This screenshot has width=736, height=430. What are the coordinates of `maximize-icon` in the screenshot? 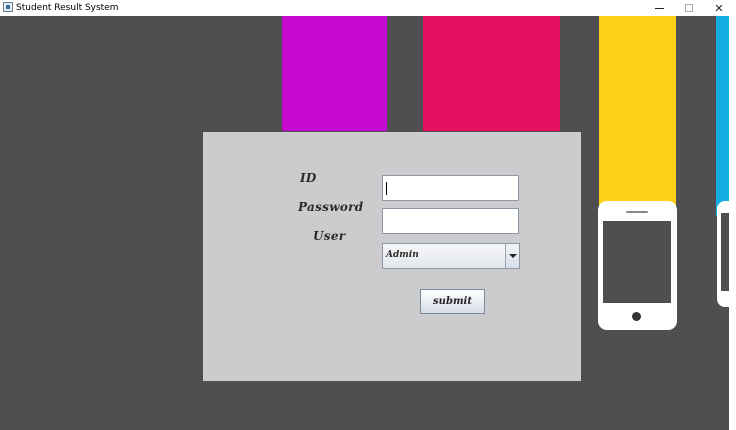 It's located at (689, 8).